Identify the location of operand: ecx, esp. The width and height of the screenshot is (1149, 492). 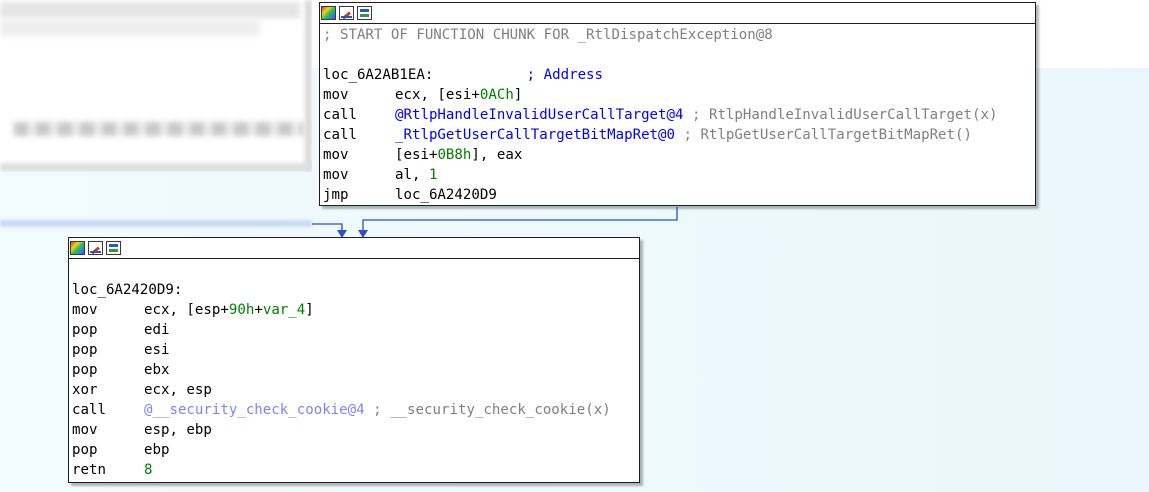
(178, 390).